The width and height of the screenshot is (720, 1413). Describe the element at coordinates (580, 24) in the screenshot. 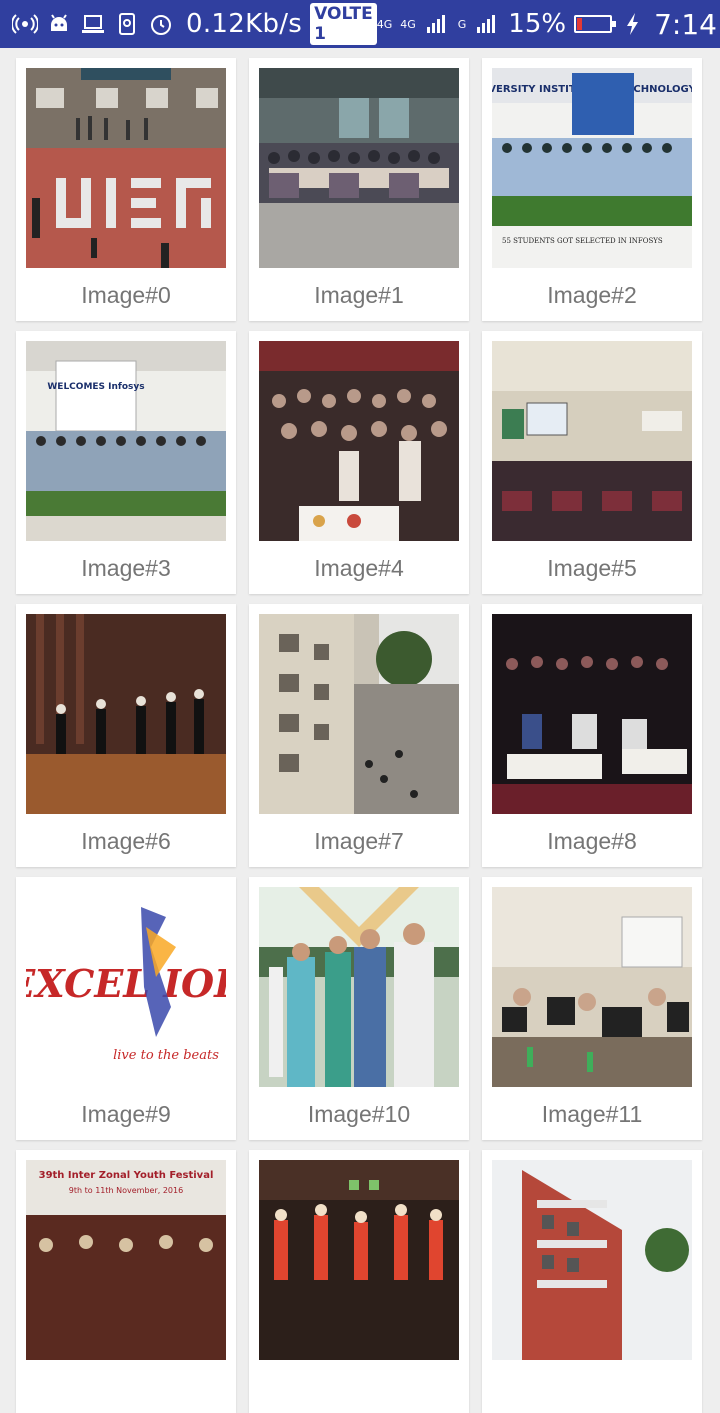

I see `battery-level` at that location.